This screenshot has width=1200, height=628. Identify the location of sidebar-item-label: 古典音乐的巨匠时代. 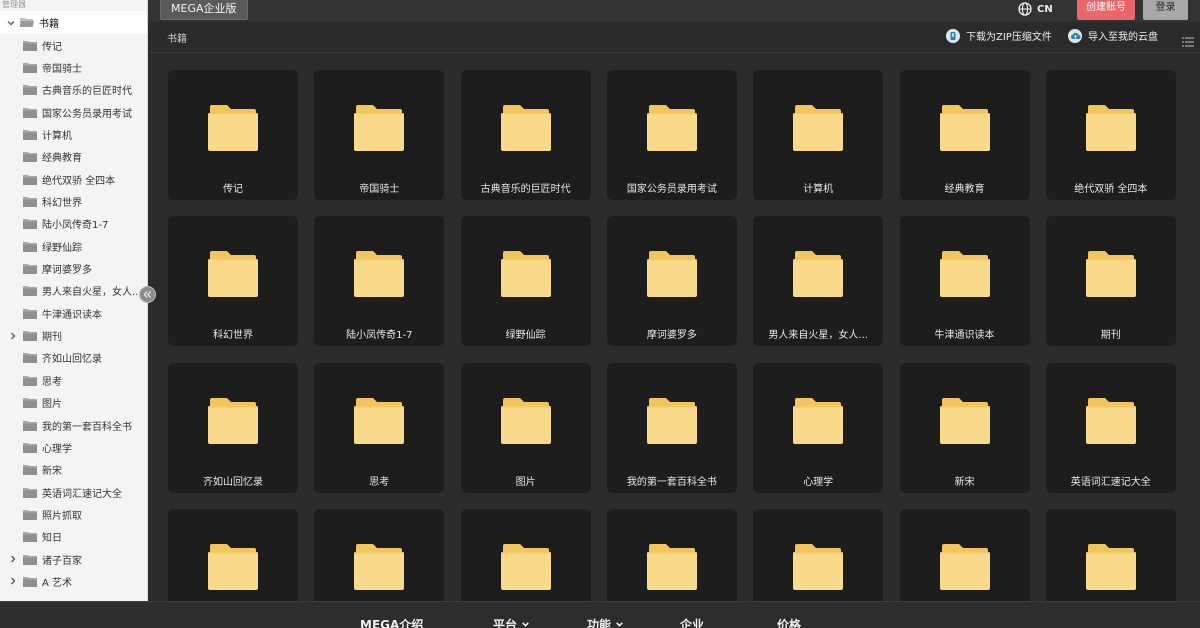
(87, 92).